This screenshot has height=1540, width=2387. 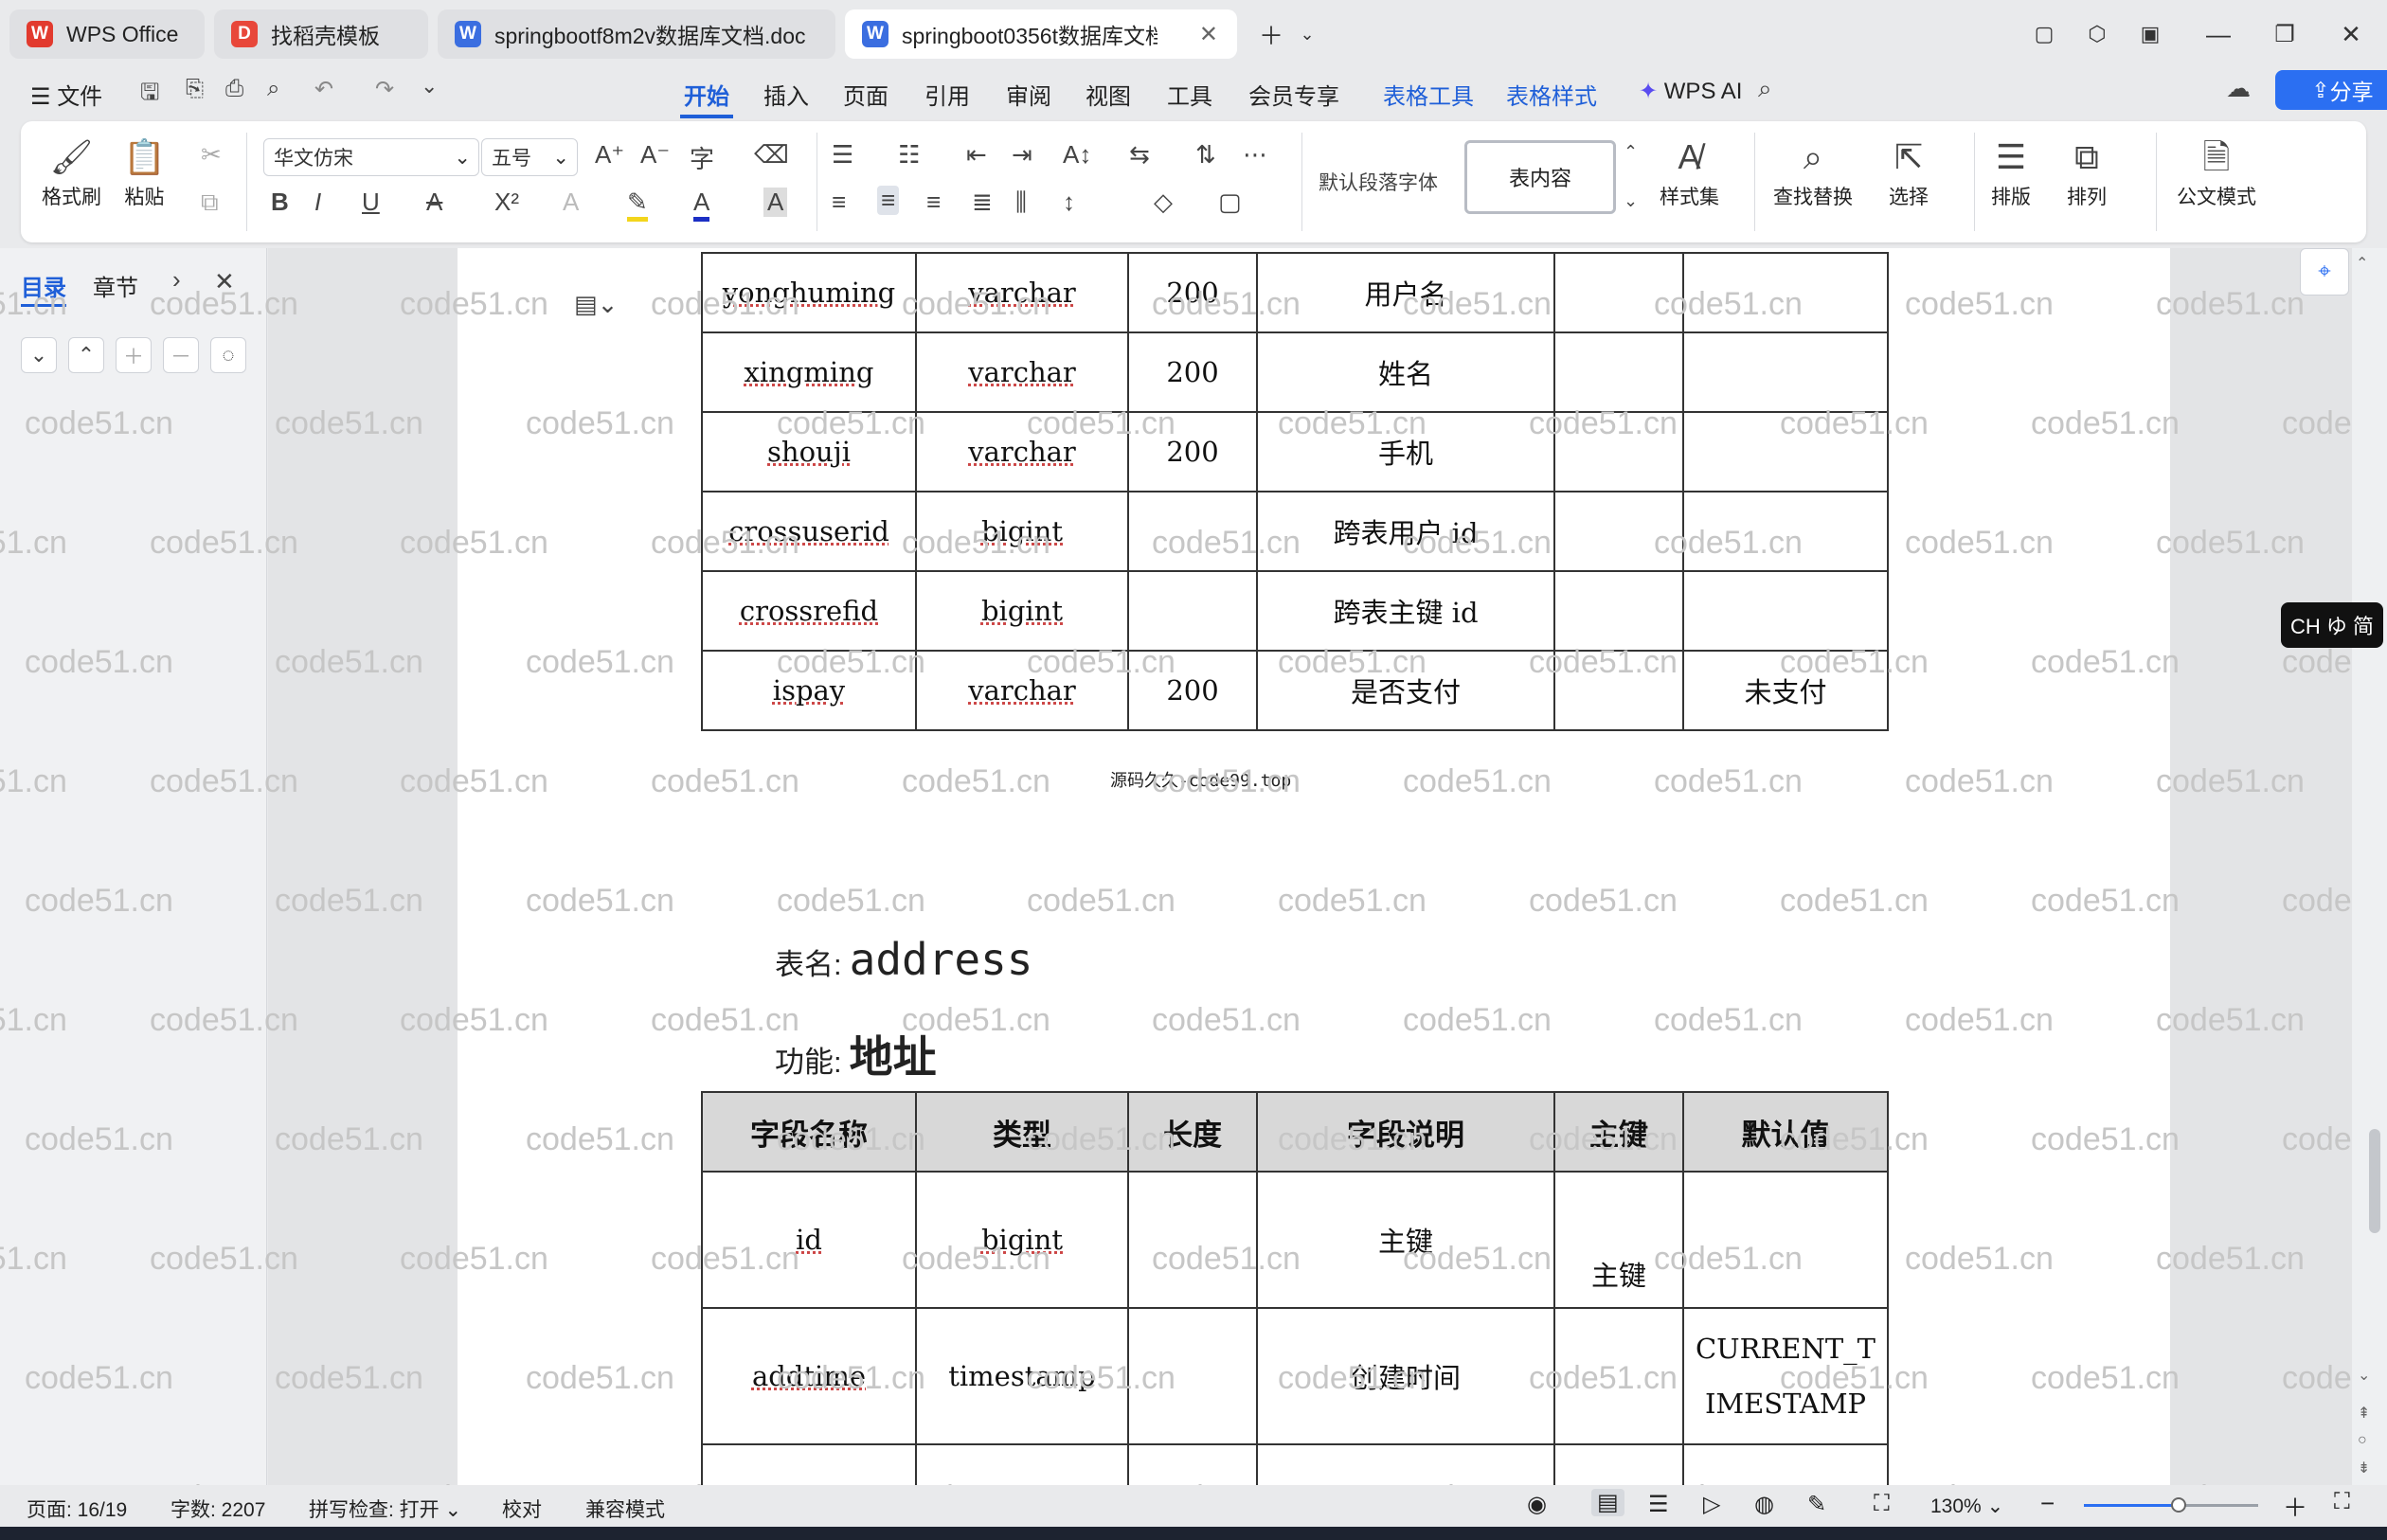 I want to click on table-cell: yonghuming, so click(x=809, y=292).